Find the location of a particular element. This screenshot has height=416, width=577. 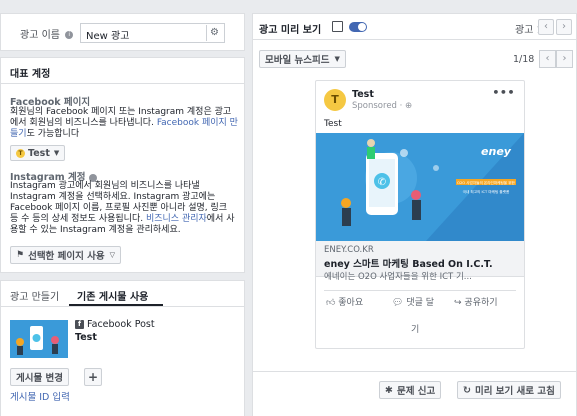

placement-label: 모바일 뉴스피드 is located at coordinates (297, 60).